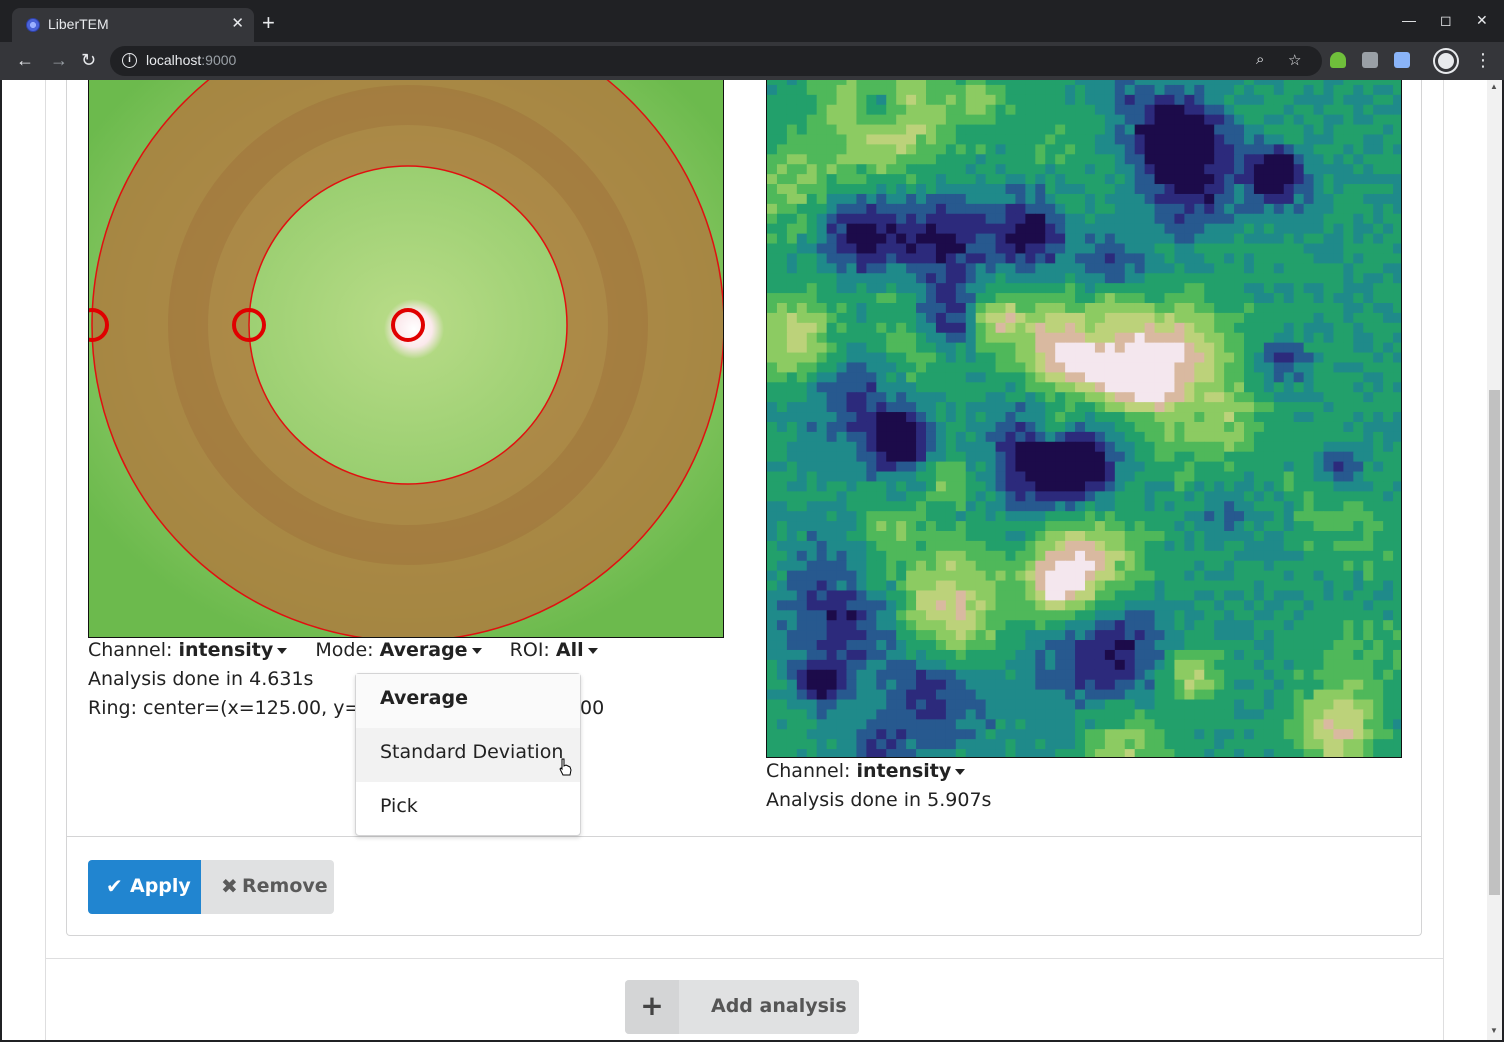 The height and width of the screenshot is (1042, 1504). Describe the element at coordinates (1483, 60) in the screenshot. I see `browser-menu-icon: ⋮` at that location.